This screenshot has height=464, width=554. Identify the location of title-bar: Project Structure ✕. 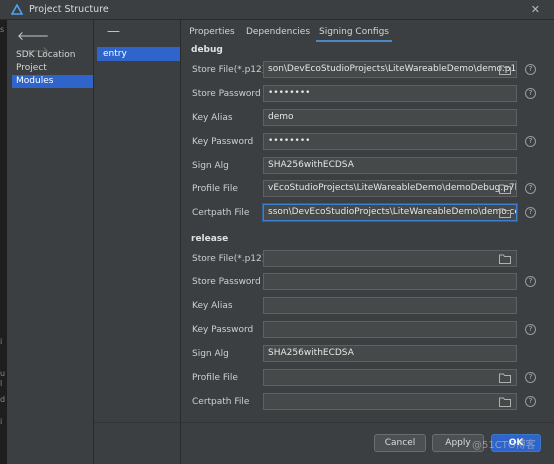
(277, 10).